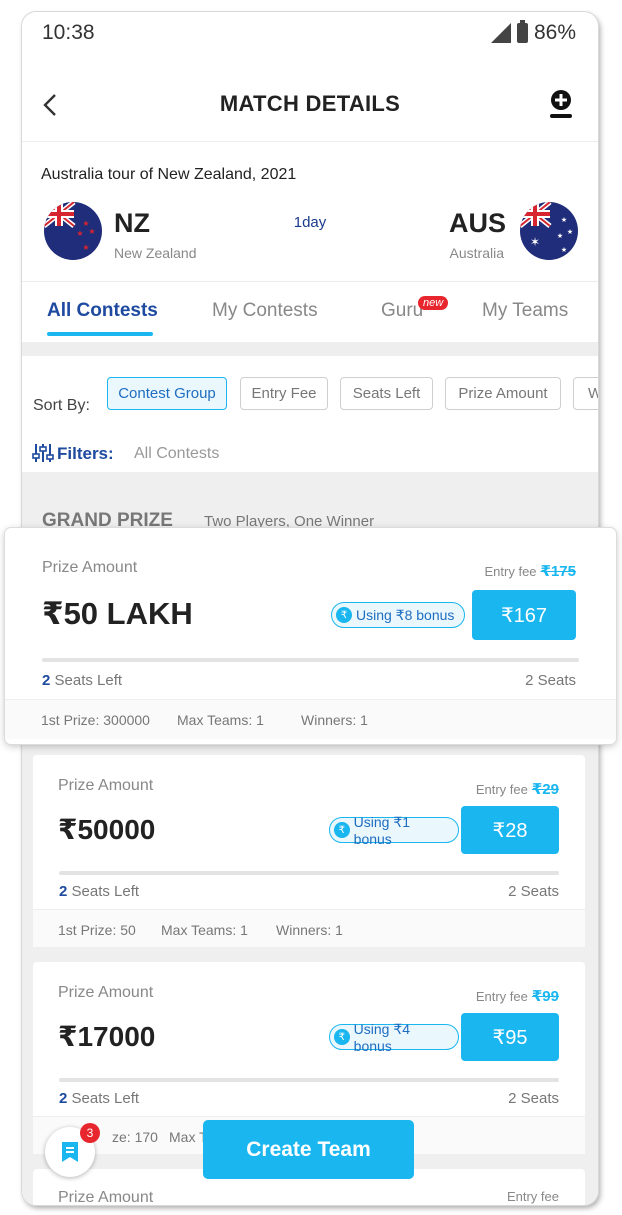 This screenshot has height=1215, width=622. What do you see at coordinates (308, 1149) in the screenshot?
I see `create-team-button: Create Team` at bounding box center [308, 1149].